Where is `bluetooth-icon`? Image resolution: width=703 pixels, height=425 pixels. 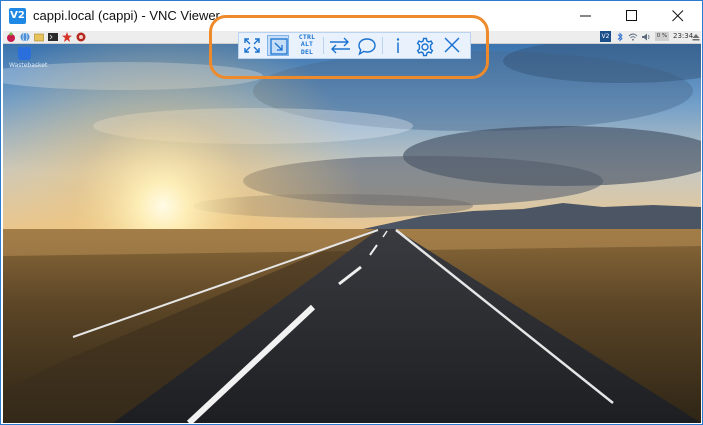 bluetooth-icon is located at coordinates (620, 37).